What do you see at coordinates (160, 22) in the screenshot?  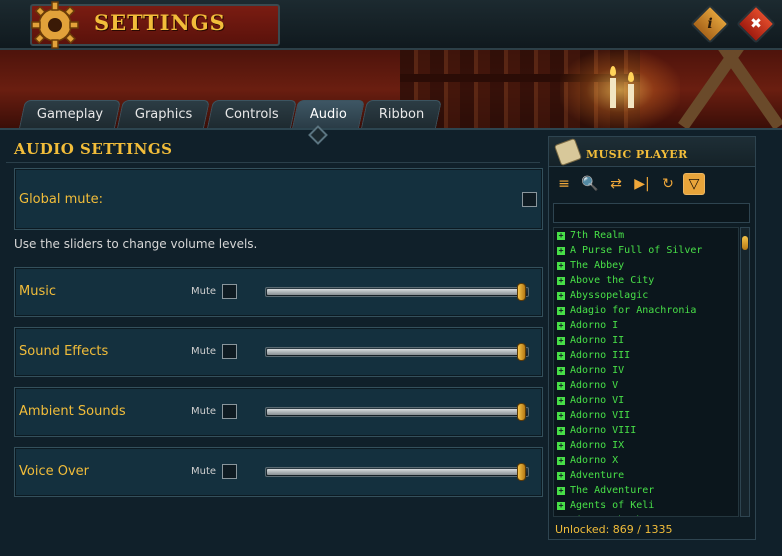 I see `window-title: SETTINGS` at bounding box center [160, 22].